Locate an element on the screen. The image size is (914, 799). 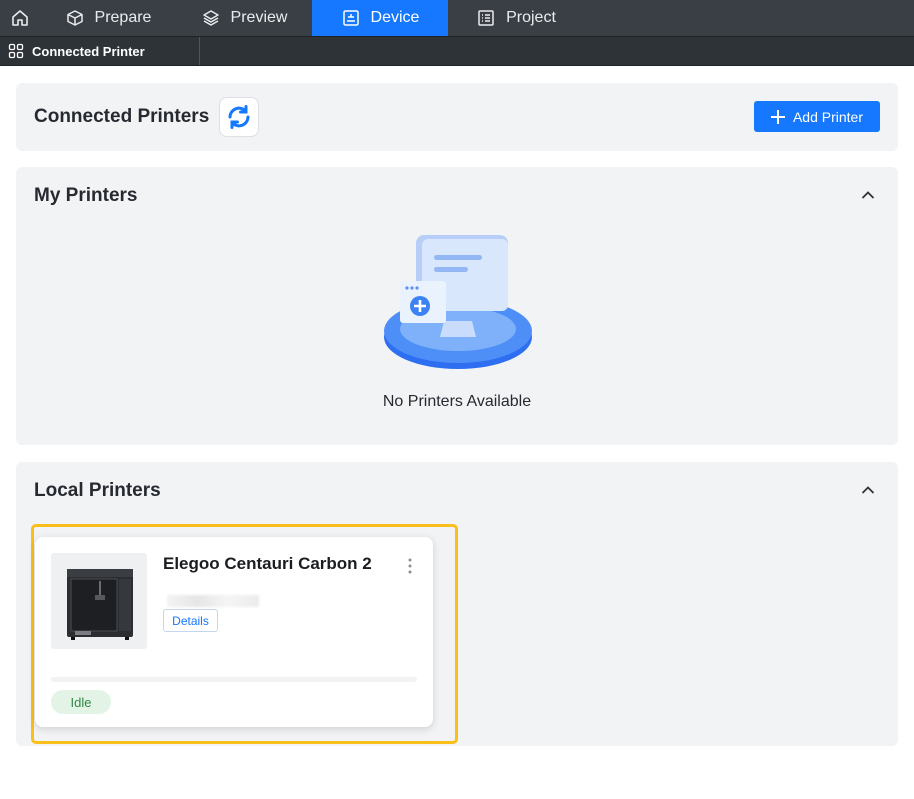
tab-prepare-label: Prepare is located at coordinates (123, 17).